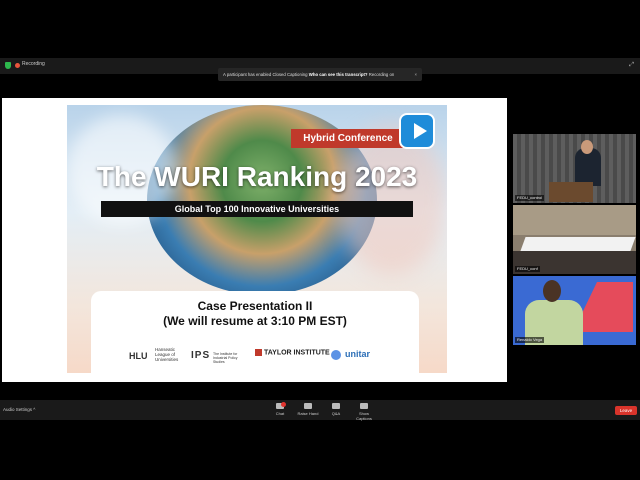 This screenshot has height=480, width=640. Describe the element at coordinates (530, 198) in the screenshot. I see `participant-name-tag: FEDU_control` at that location.